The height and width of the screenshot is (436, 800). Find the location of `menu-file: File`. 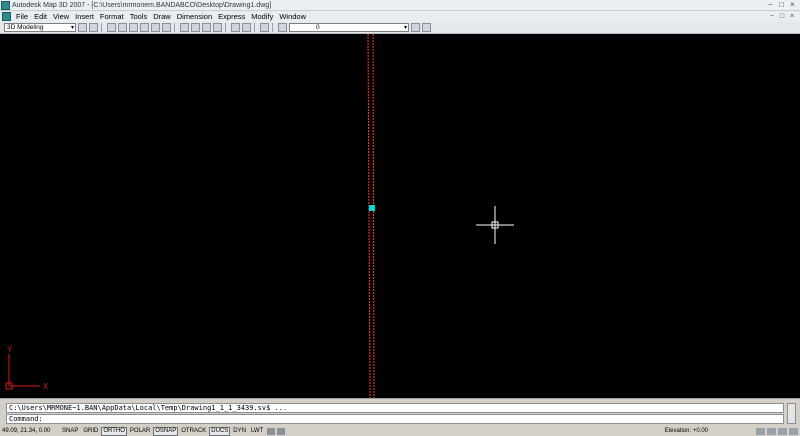

menu-file: File is located at coordinates (22, 16).